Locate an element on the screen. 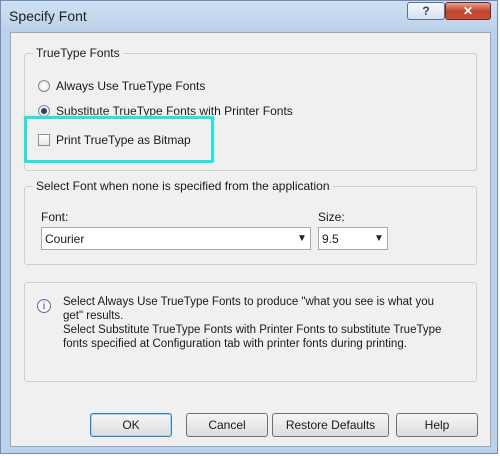 The image size is (500, 456). radio-always-label: Always Use TrueType Fonts is located at coordinates (131, 86).